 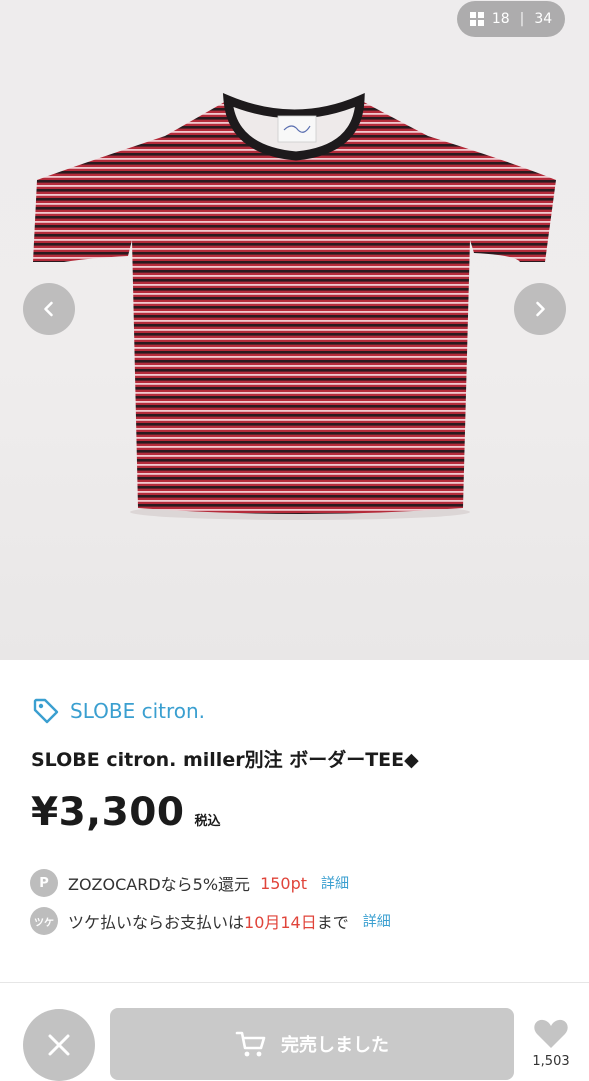 I want to click on points-badge-icon: P, so click(x=44, y=883).